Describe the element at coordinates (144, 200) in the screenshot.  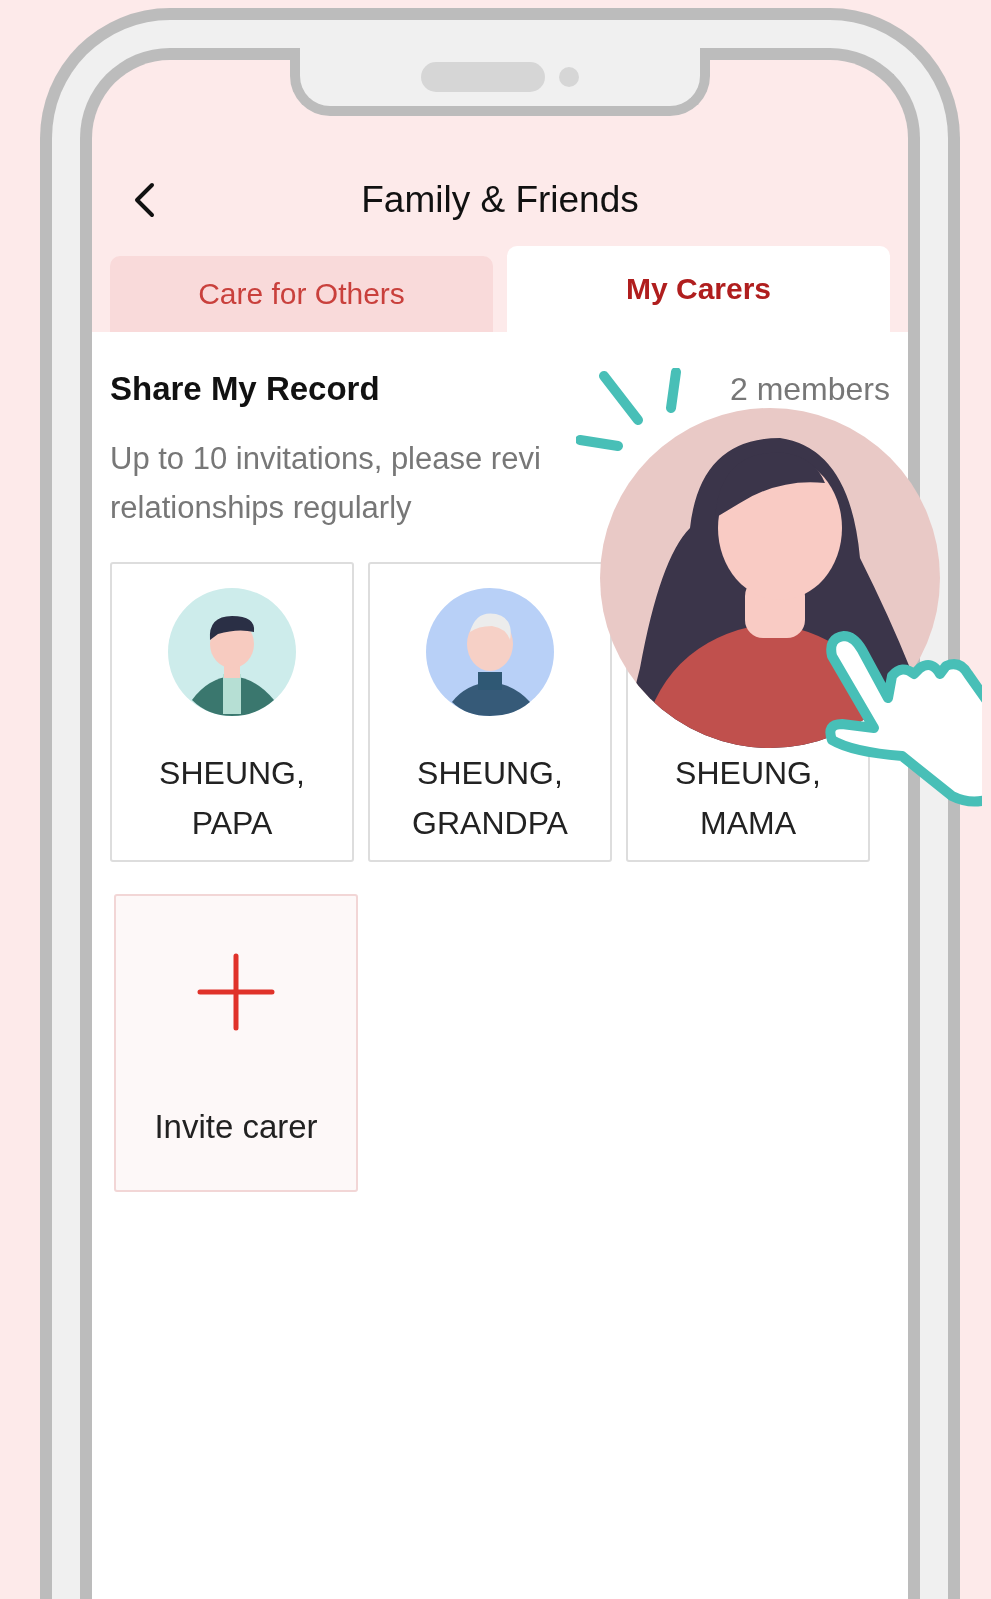
I see `back-icon` at that location.